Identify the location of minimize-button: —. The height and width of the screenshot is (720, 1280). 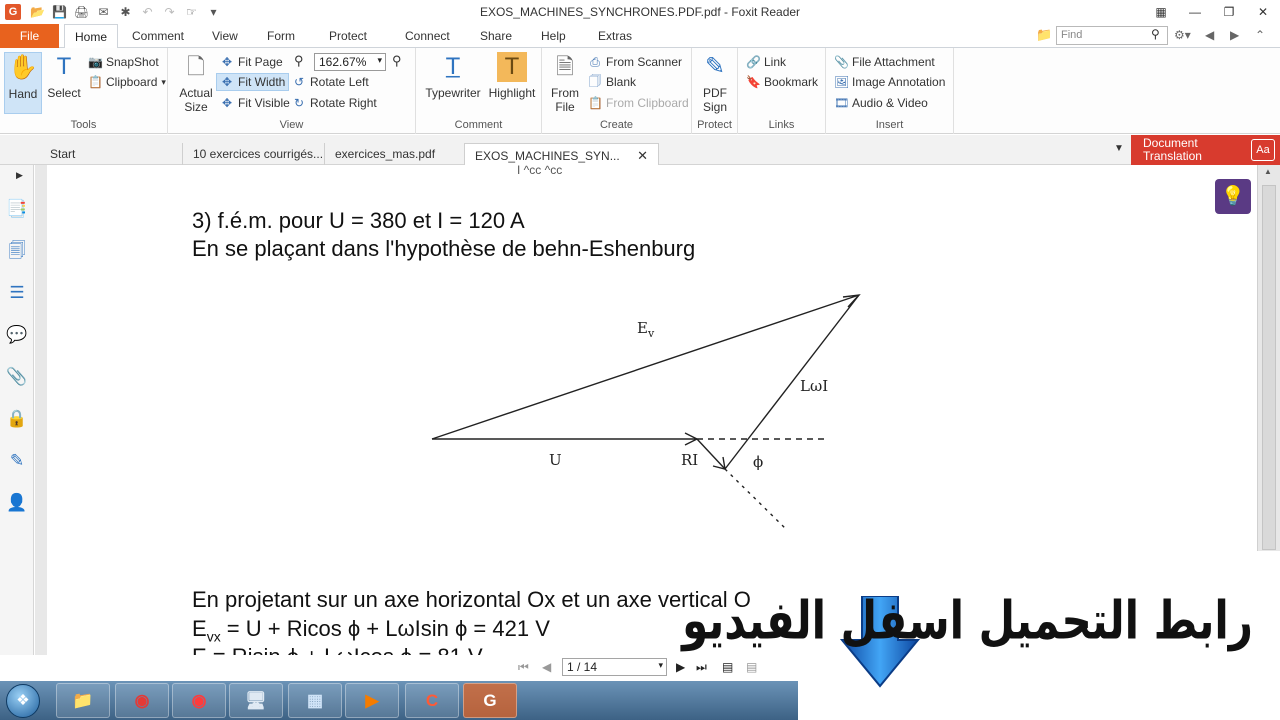
(1195, 12).